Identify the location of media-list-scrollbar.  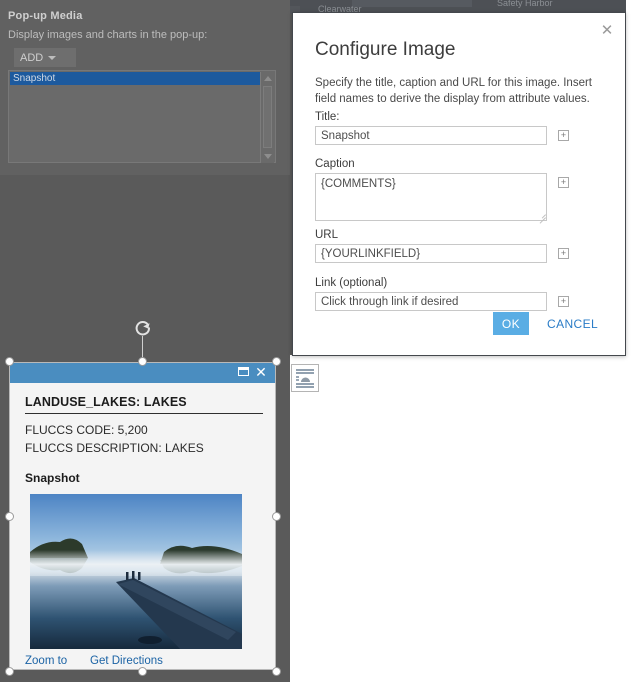
(267, 117).